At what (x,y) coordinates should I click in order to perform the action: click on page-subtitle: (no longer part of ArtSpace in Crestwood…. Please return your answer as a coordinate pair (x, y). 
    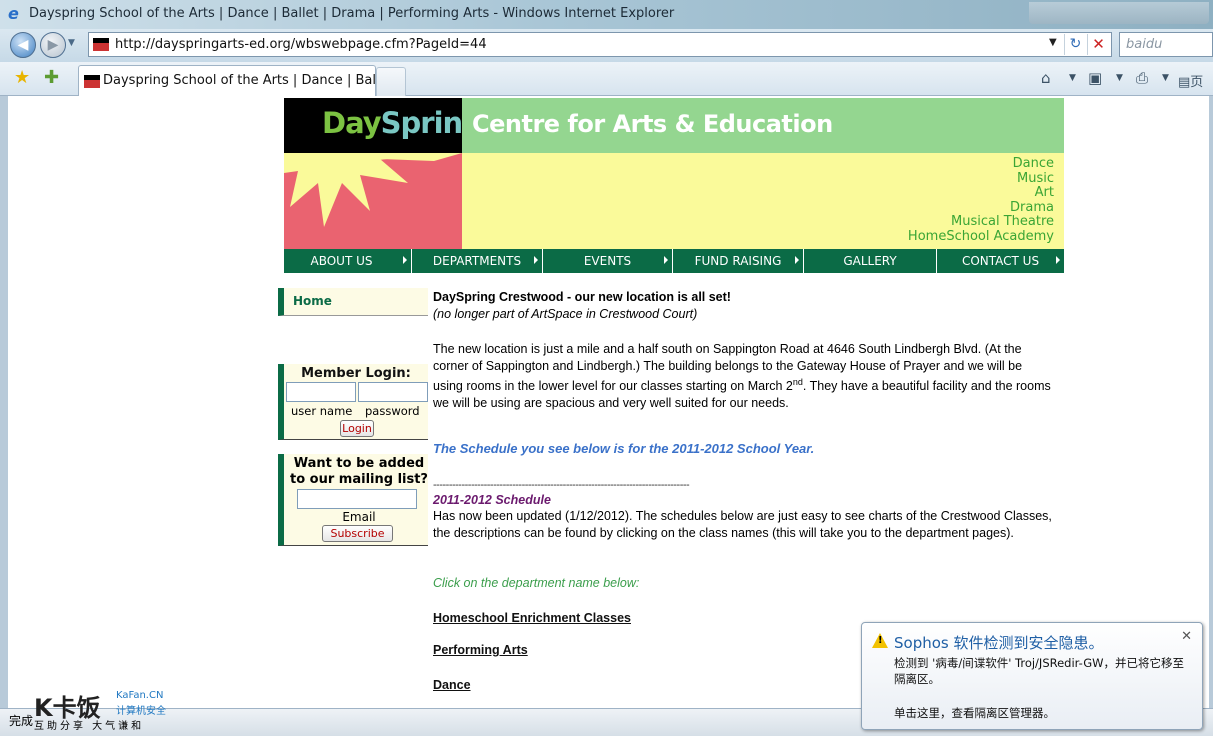
    Looking at the image, I should click on (565, 314).